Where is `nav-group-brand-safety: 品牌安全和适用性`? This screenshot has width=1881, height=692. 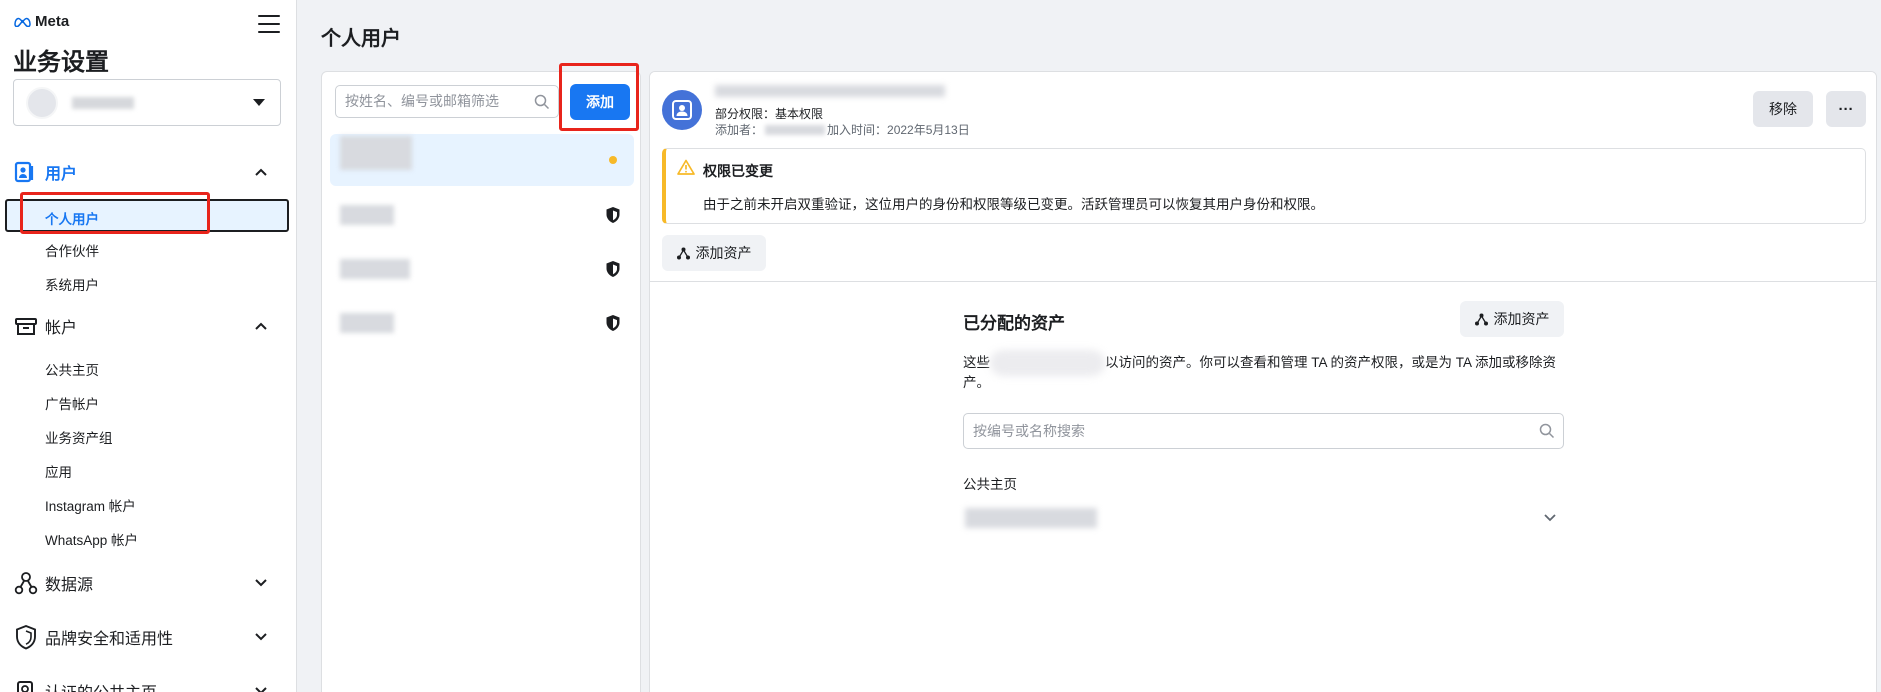
nav-group-brand-safety: 品牌安全和适用性 is located at coordinates (148, 637).